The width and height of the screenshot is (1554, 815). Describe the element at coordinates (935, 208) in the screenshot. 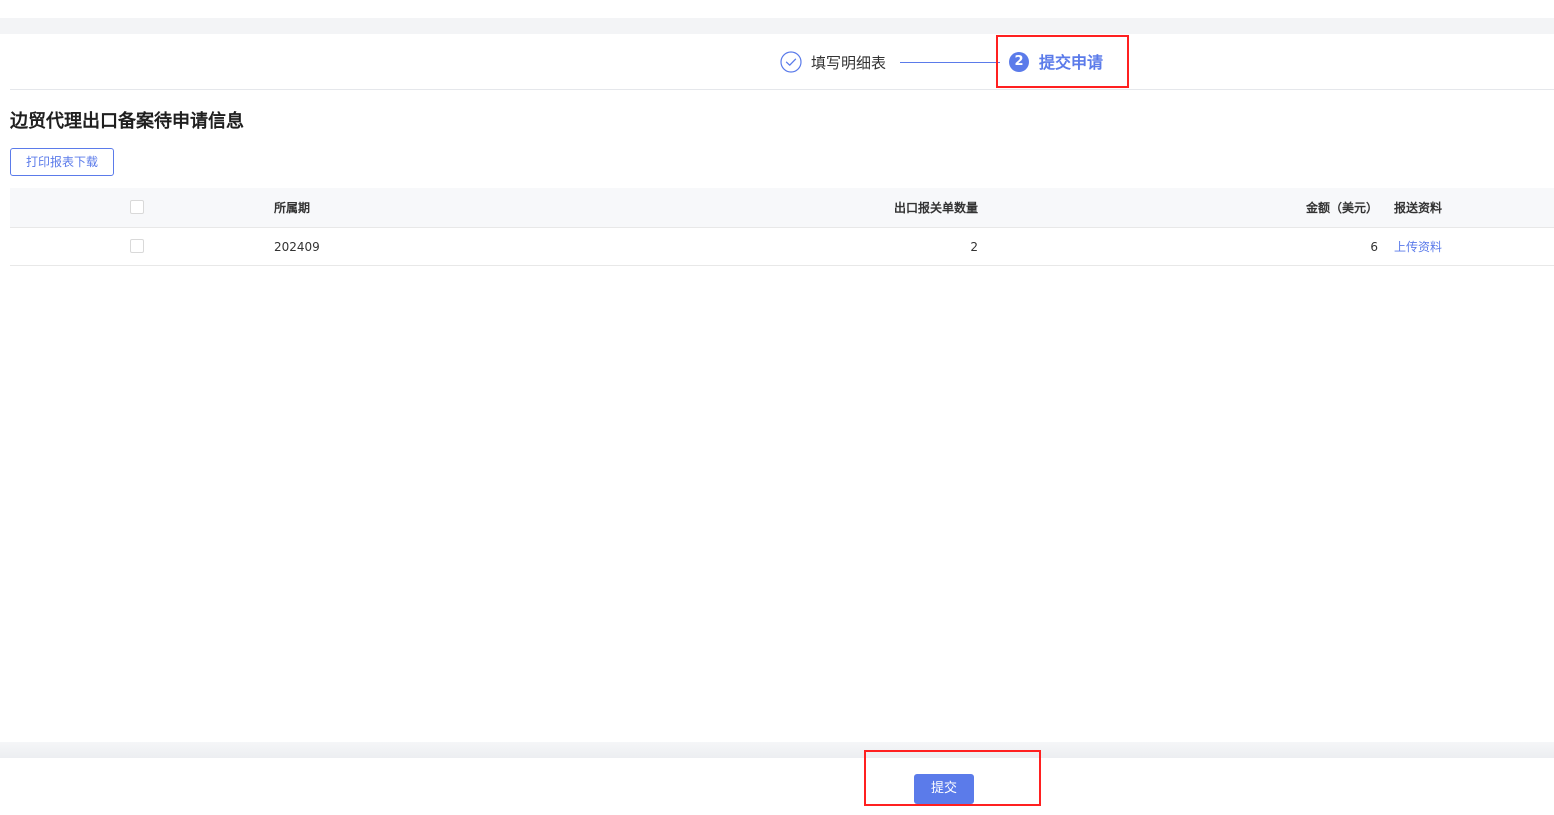

I see `column-header-count: 出口报关单数量` at that location.